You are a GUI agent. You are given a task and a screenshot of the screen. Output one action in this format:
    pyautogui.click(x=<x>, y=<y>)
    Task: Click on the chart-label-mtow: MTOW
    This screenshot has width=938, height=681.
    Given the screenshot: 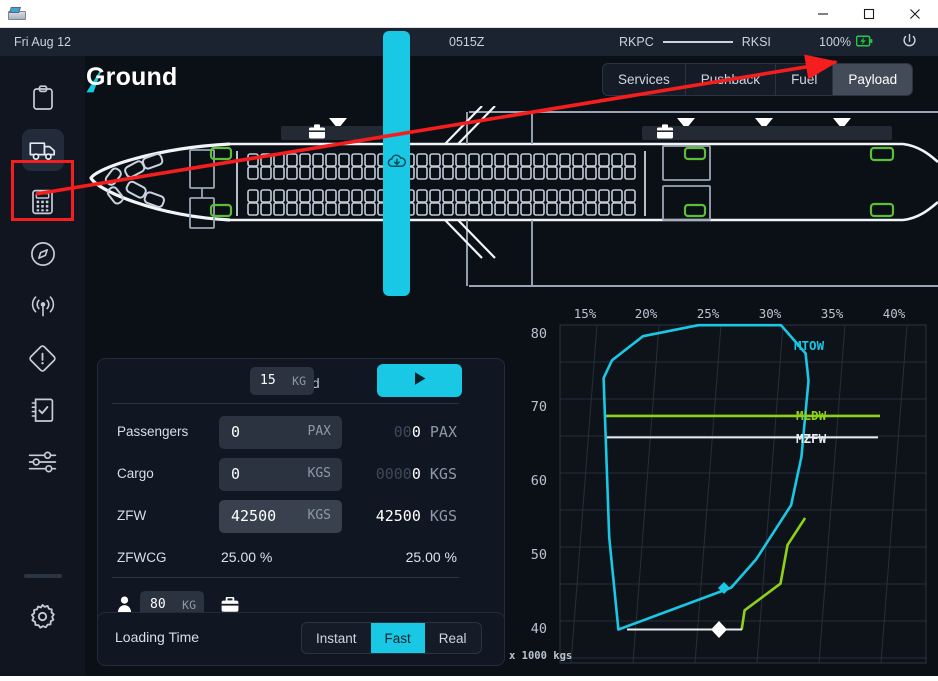 What is the action you would take?
    pyautogui.click(x=809, y=345)
    